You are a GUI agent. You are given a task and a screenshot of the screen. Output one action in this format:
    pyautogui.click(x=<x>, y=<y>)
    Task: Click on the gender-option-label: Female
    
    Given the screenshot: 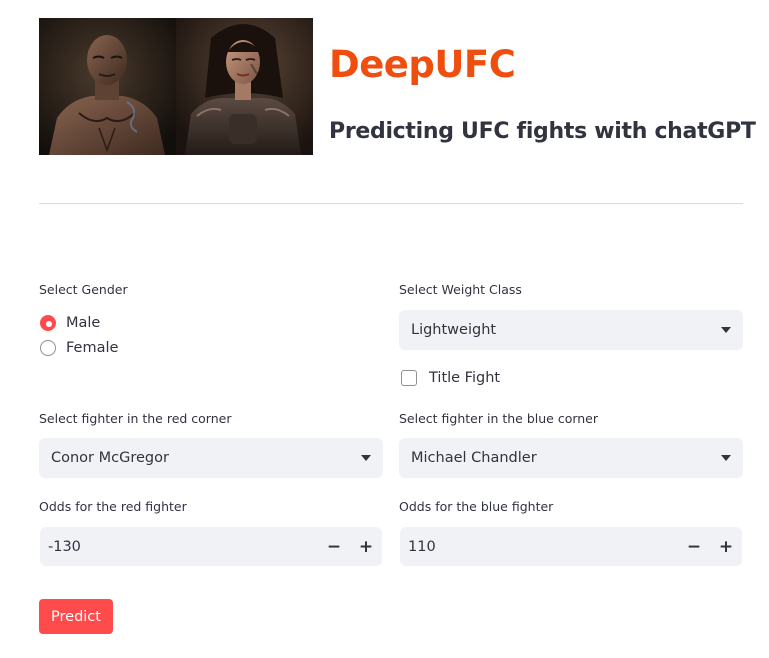 What is the action you would take?
    pyautogui.click(x=92, y=348)
    